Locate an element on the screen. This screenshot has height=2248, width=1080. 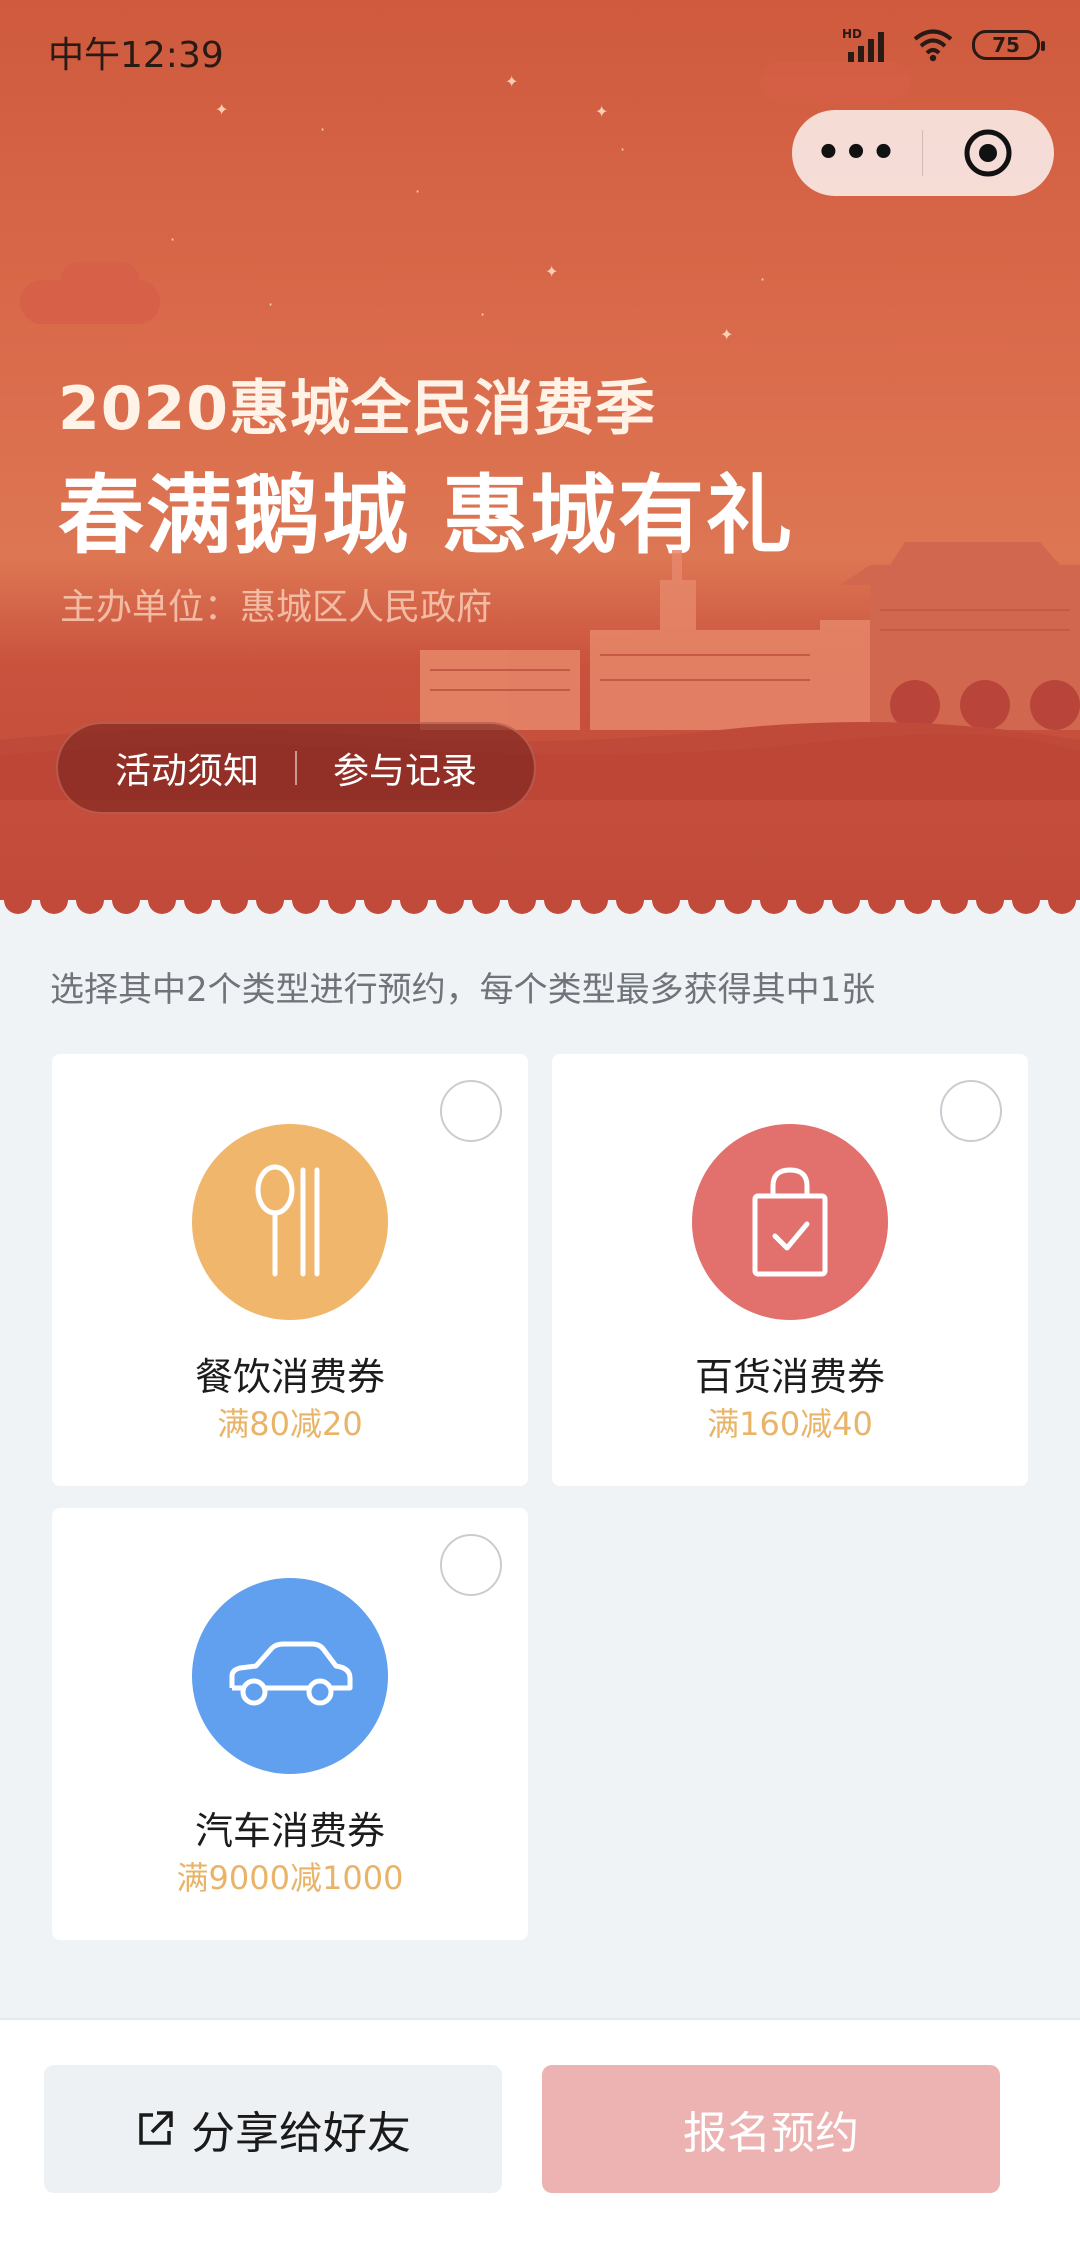
pill-divider is located at coordinates (296, 768).